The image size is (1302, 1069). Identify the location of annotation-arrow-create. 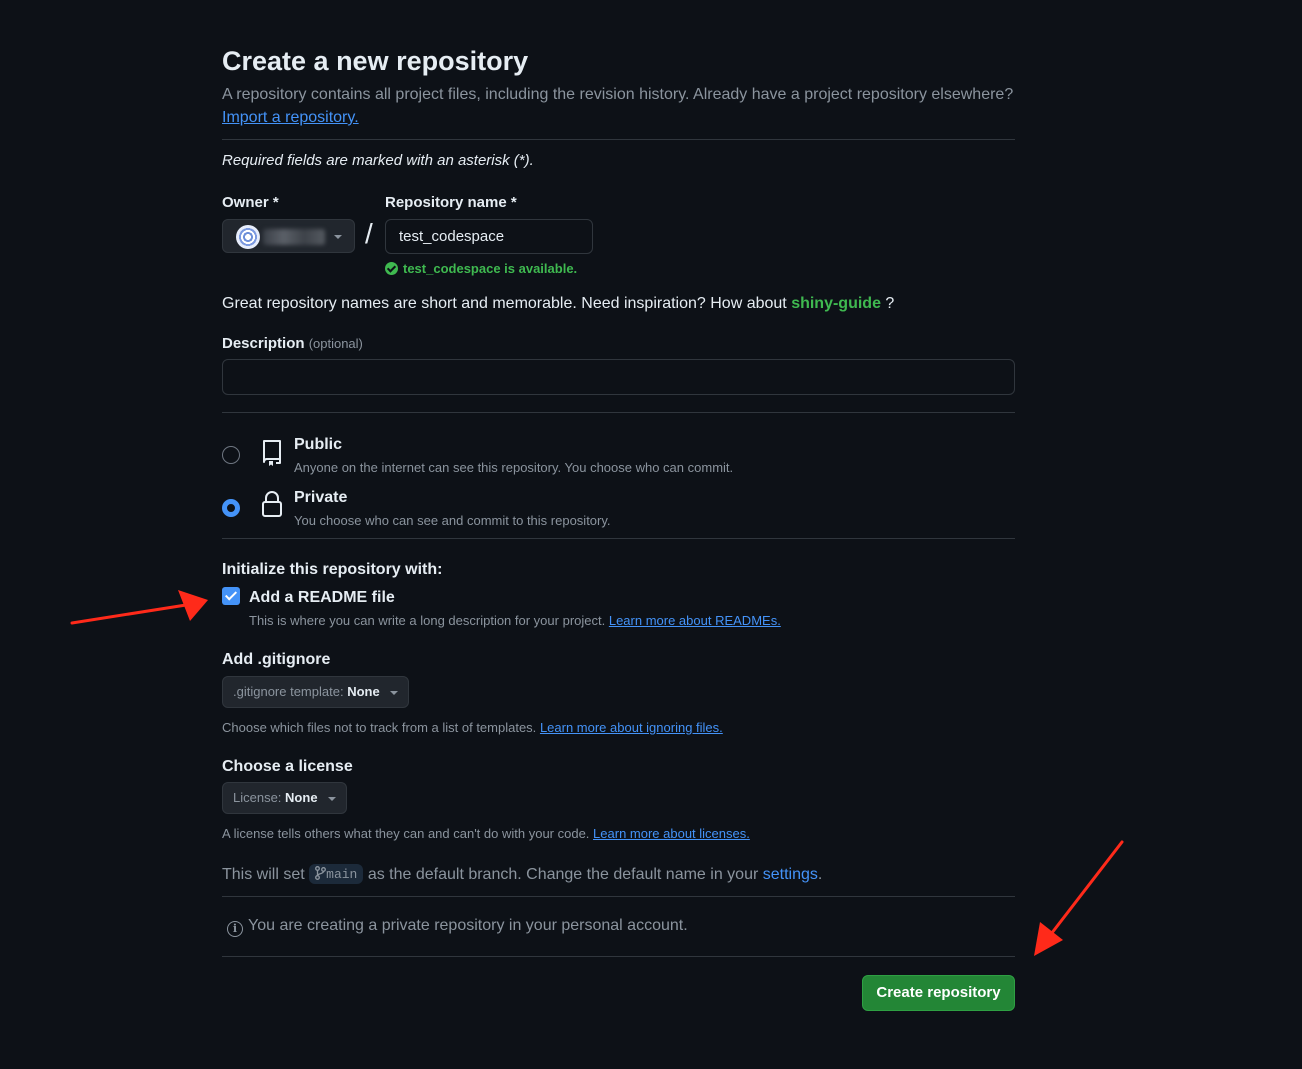
(1079, 898).